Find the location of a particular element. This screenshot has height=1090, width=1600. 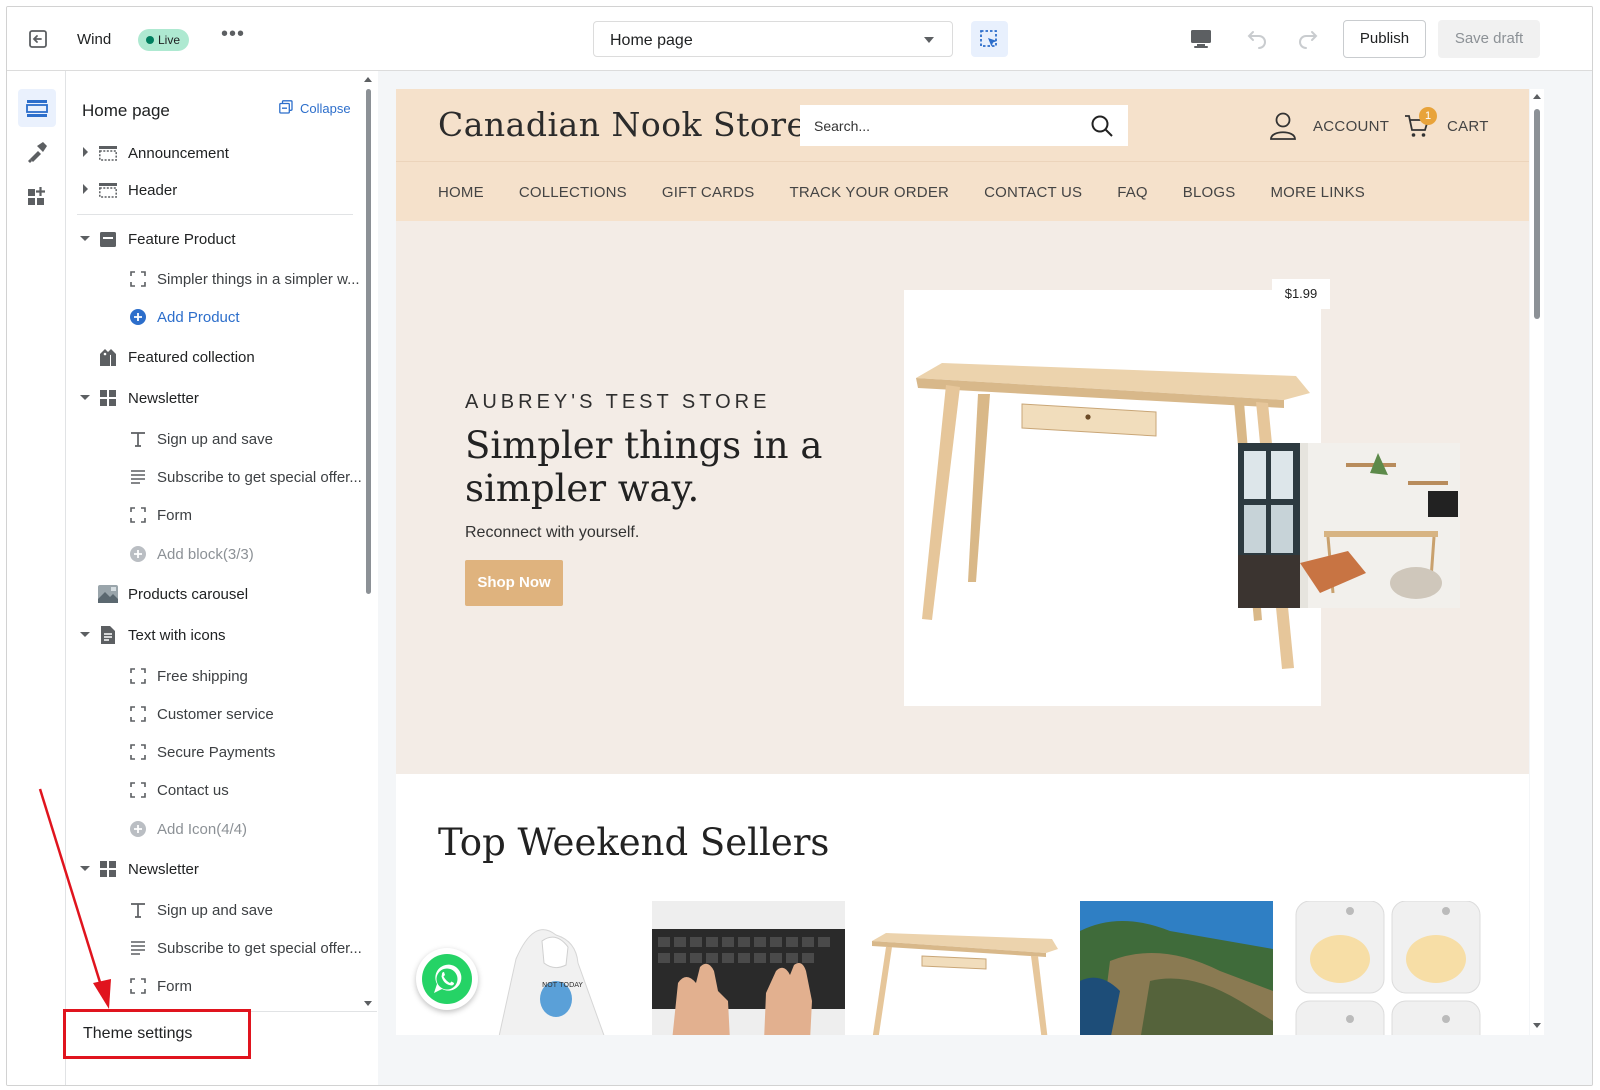

tree-item-add-product: Add Product is located at coordinates (217, 317).